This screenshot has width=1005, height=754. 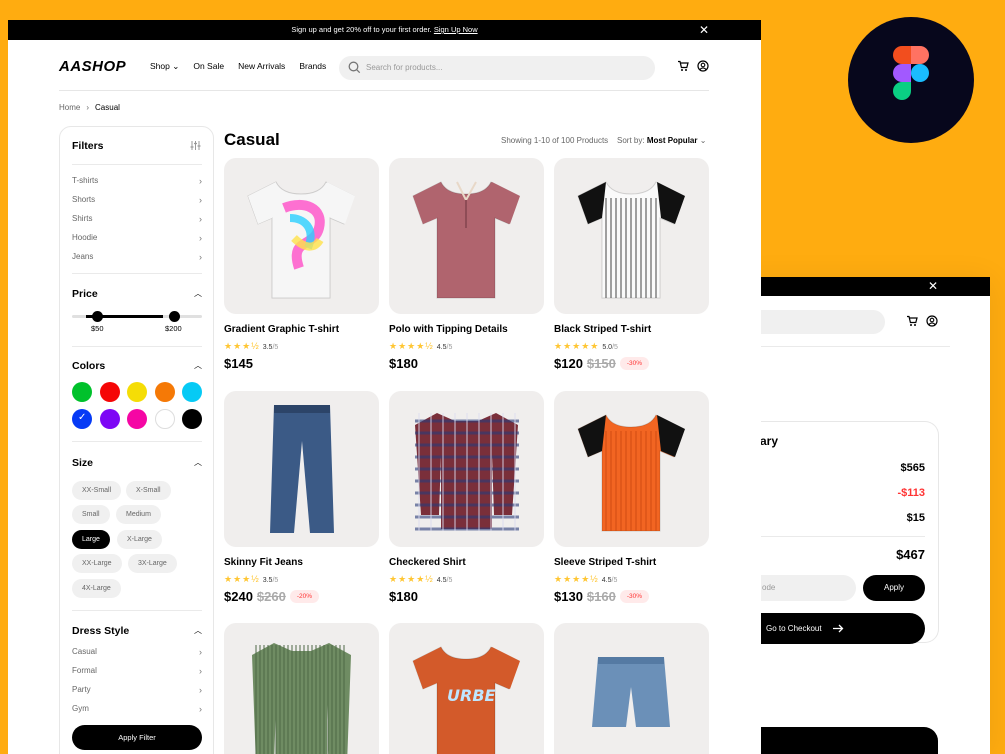 I want to click on apply-filter-button: Apply Filter, so click(x=137, y=737).